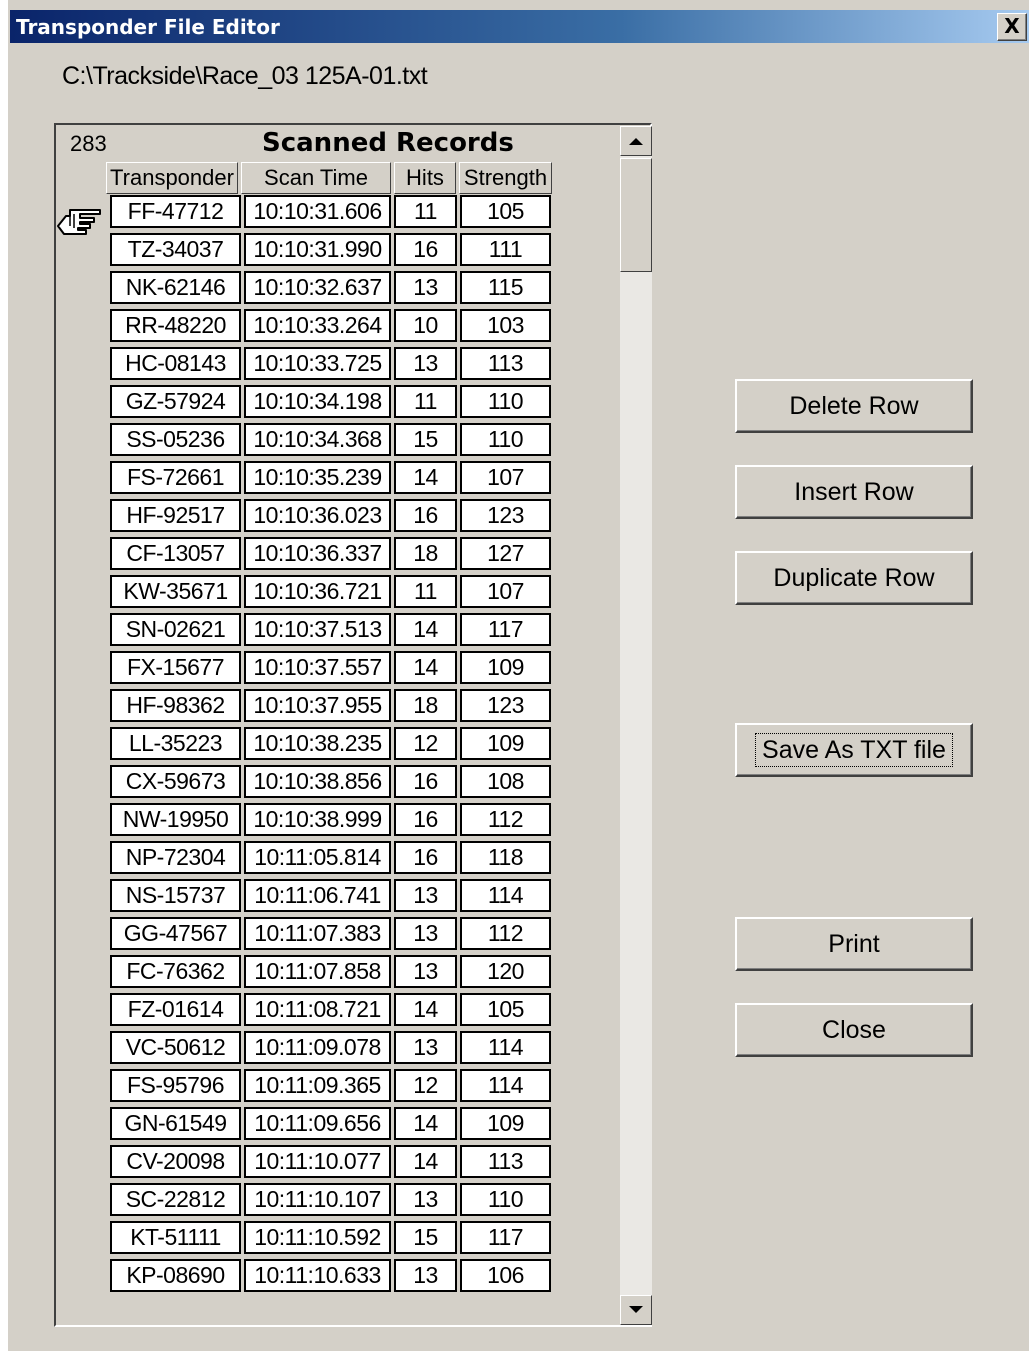 Image resolution: width=1029 pixels, height=1351 pixels. I want to click on cell-strength: 108, so click(505, 781).